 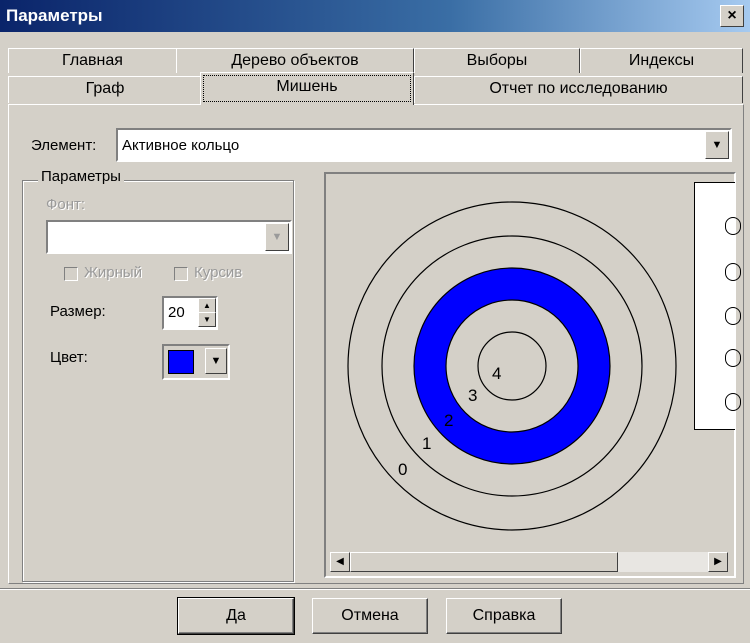 What do you see at coordinates (181, 362) in the screenshot?
I see `color-swatch` at bounding box center [181, 362].